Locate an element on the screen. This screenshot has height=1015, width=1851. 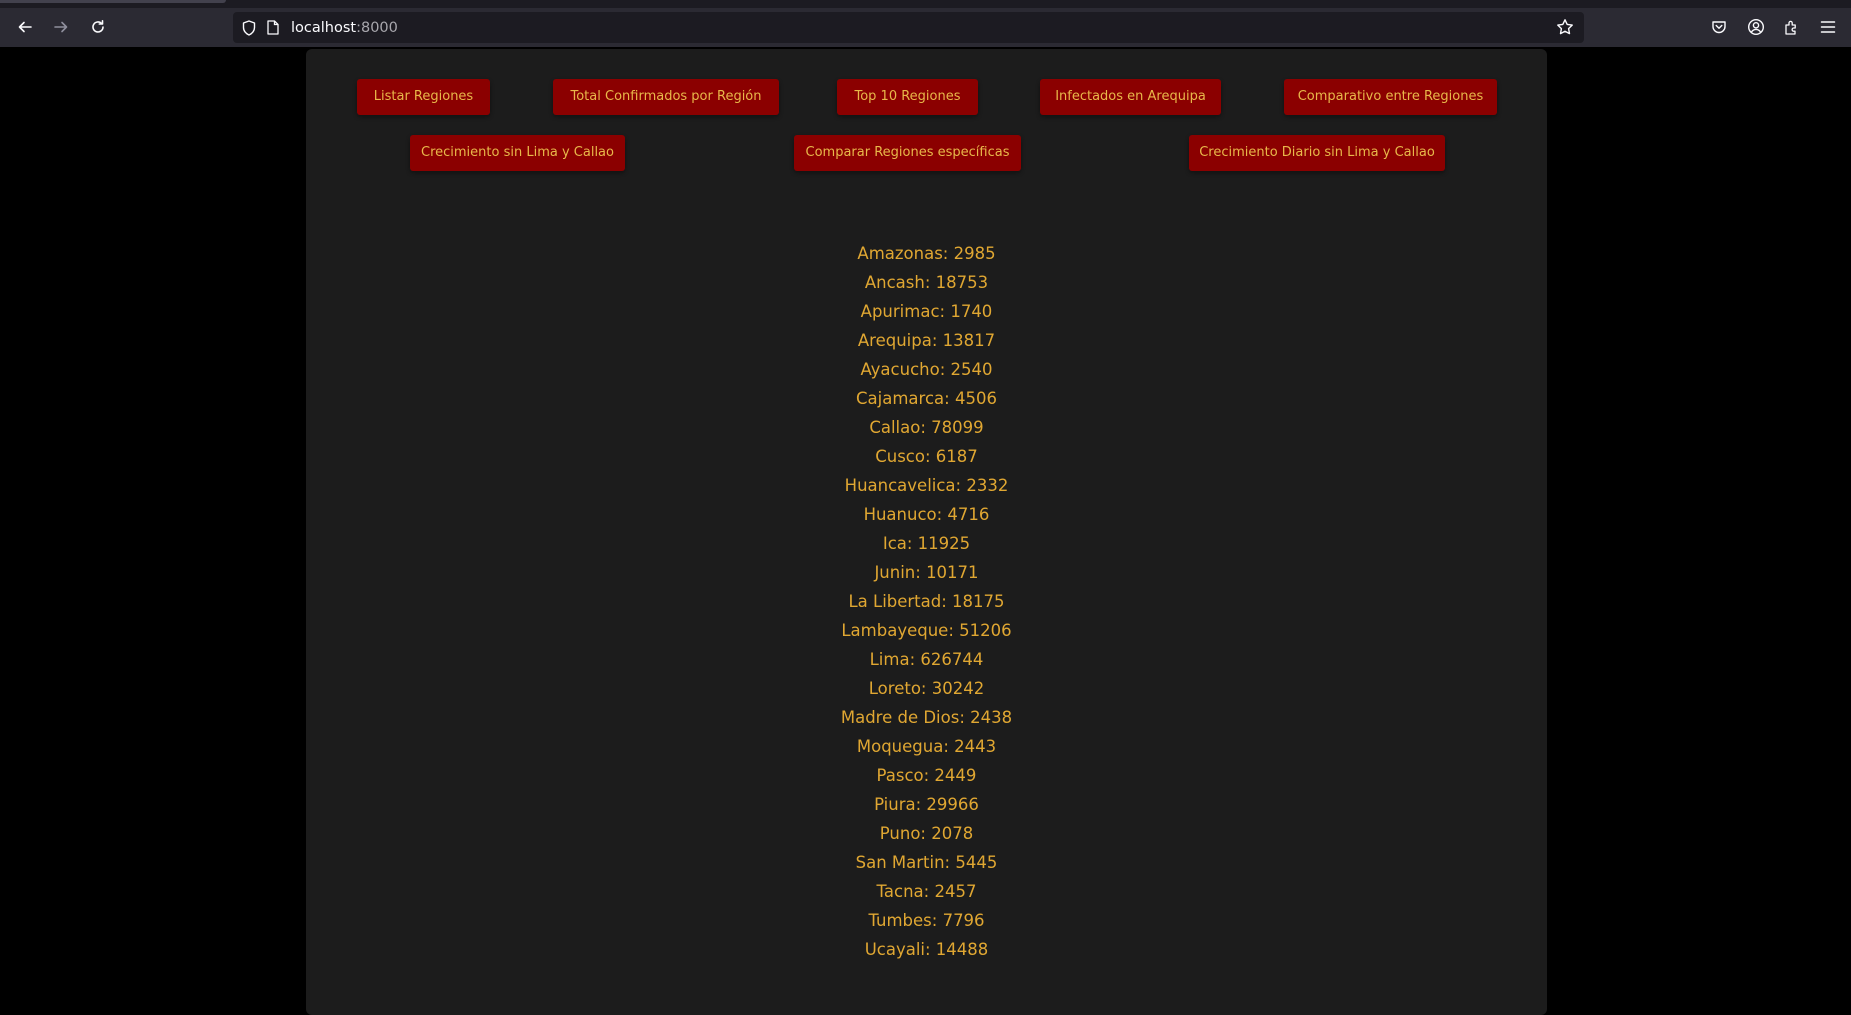
list-item: Arequipa: 13817 is located at coordinates (926, 340).